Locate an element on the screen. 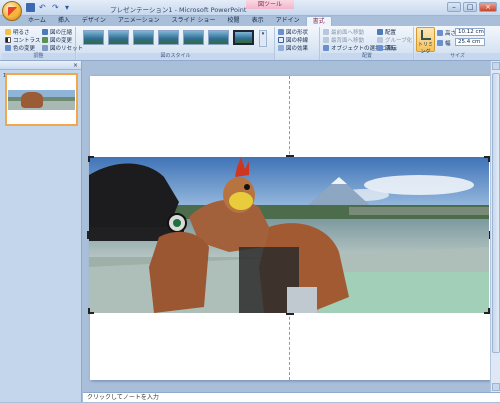  tab-slideshow: スライド ショー is located at coordinates (194, 21).